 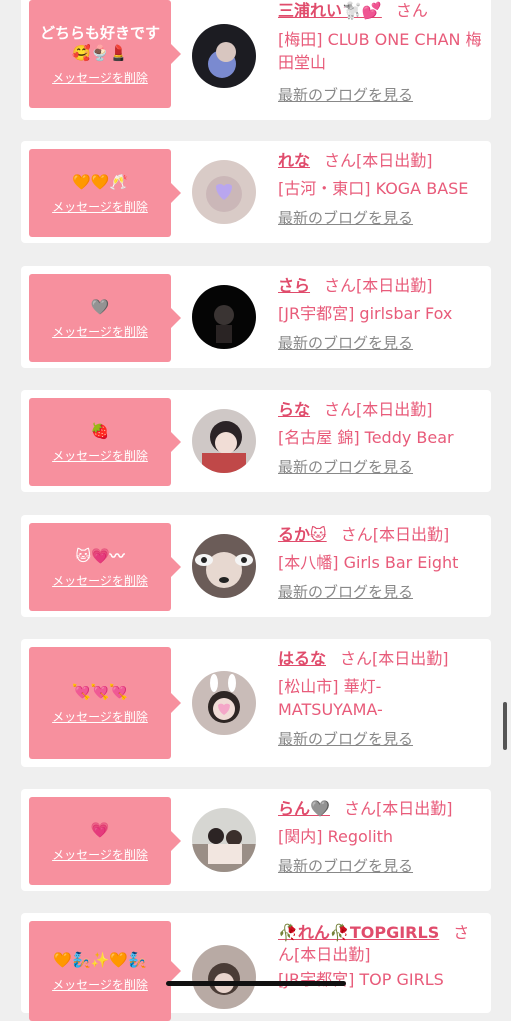 What do you see at coordinates (99, 42) in the screenshot?
I see `message-text: どちらも好きです🥰🍨💄` at bounding box center [99, 42].